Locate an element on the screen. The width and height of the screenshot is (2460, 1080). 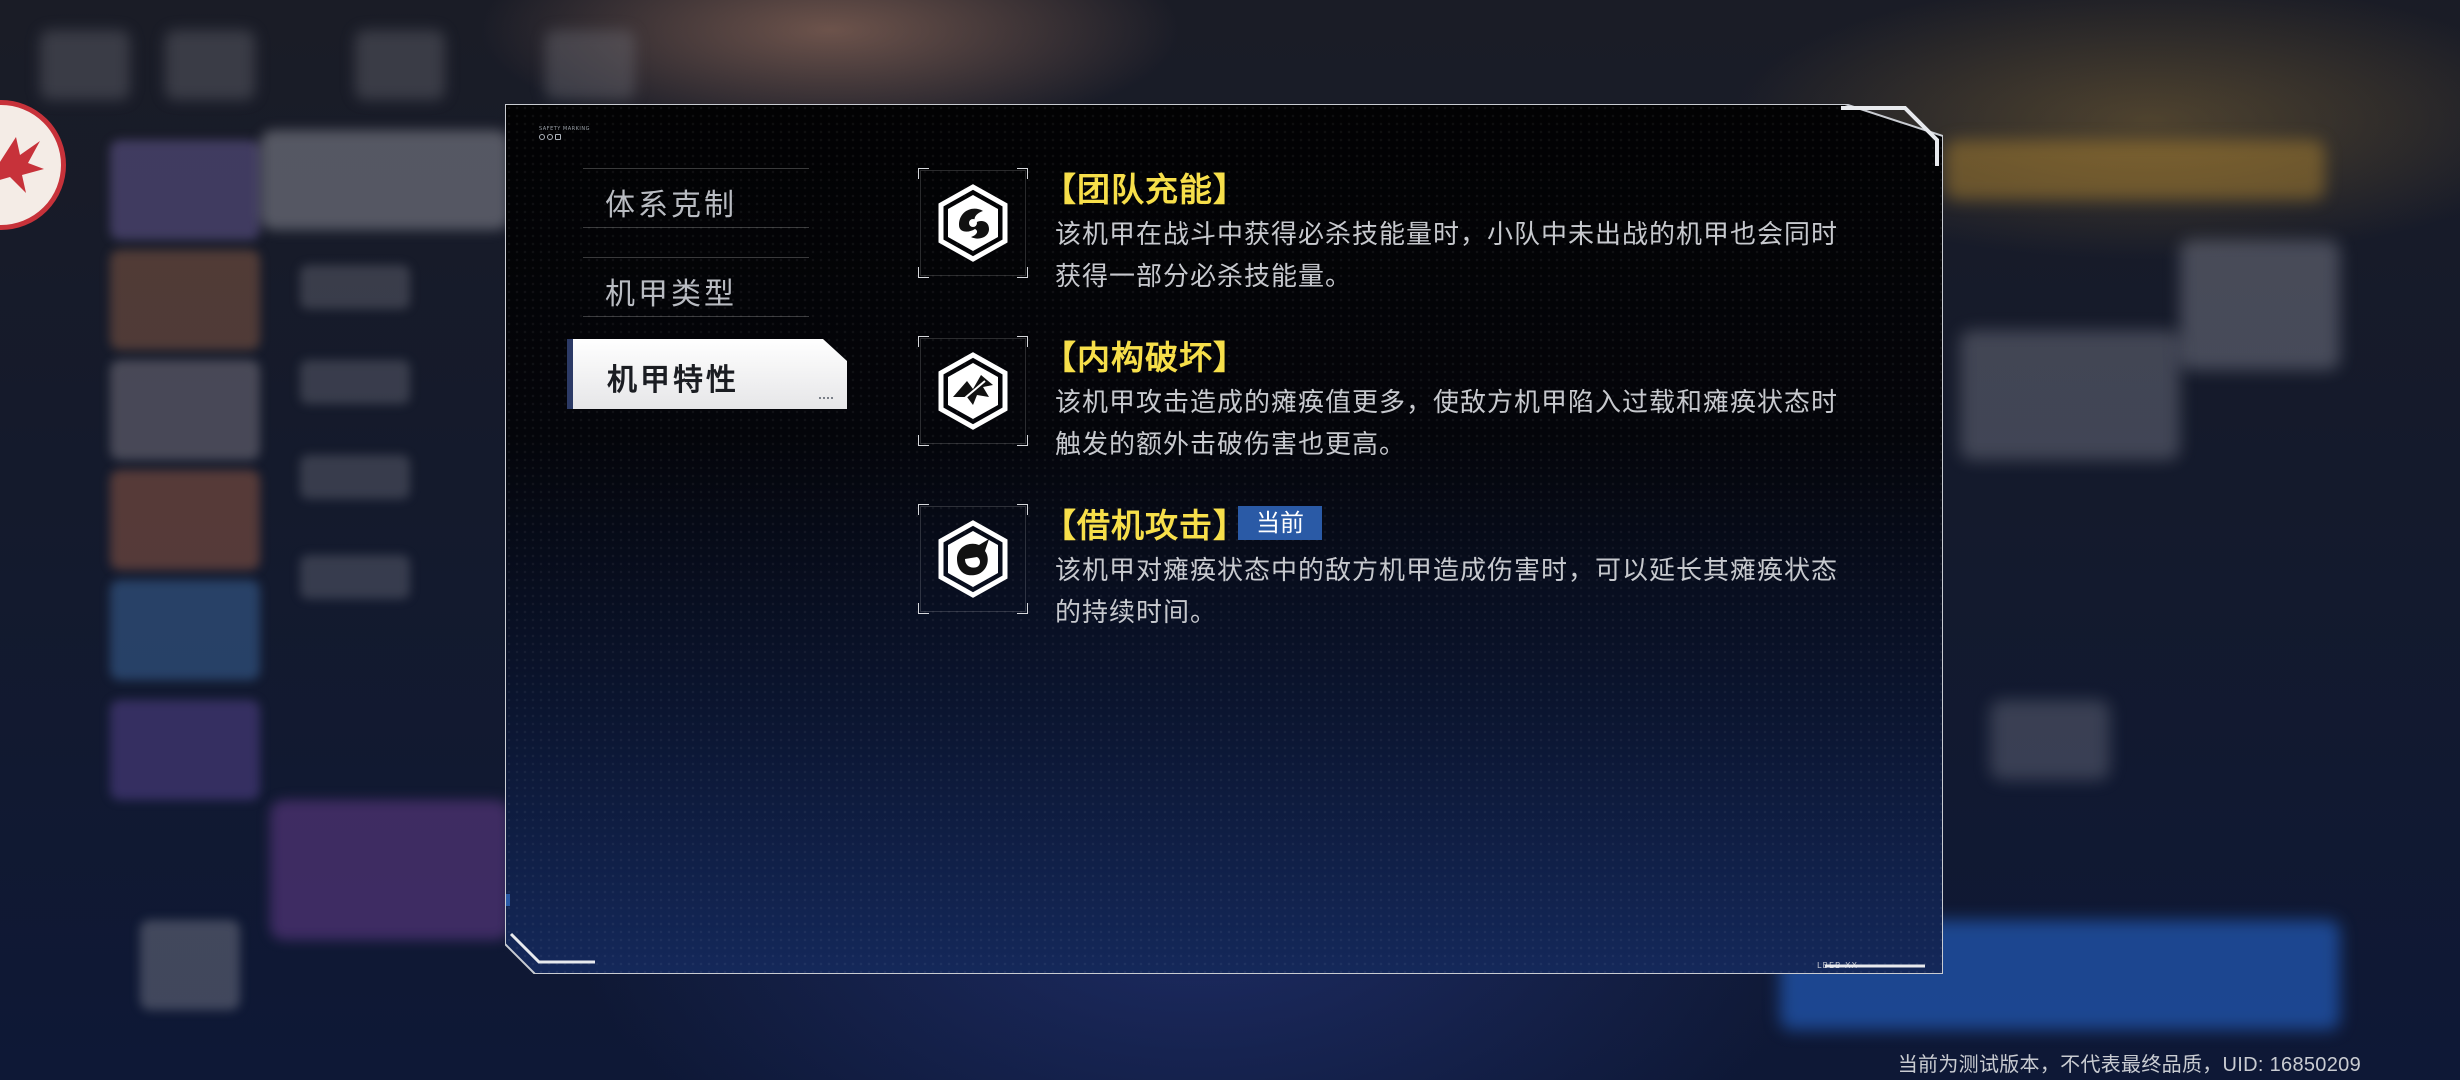
version-note: 当前为测试版本，不代表最终品质，UID: 16850209 is located at coordinates (2129, 1065).